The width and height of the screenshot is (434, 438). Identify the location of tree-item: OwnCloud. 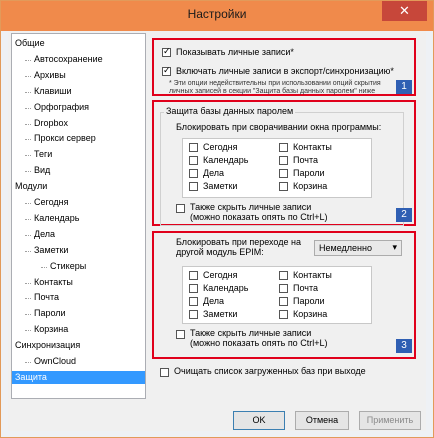
(55, 361).